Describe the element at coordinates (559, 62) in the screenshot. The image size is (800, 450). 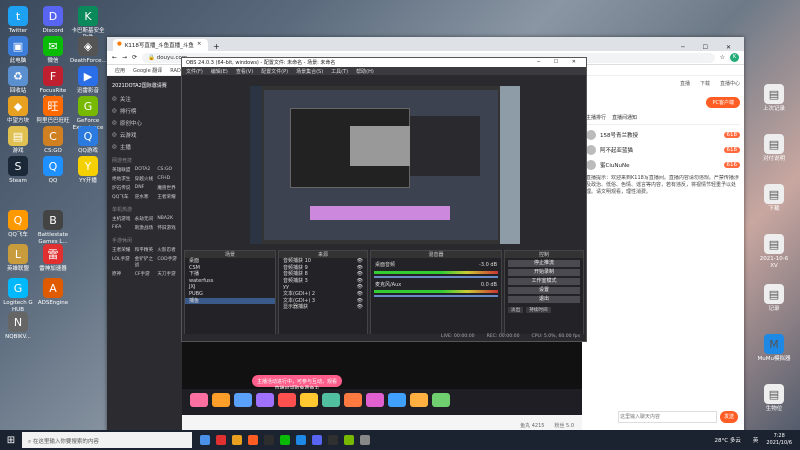
I see `obs-window-controls: ─ ☐ ✕` at that location.